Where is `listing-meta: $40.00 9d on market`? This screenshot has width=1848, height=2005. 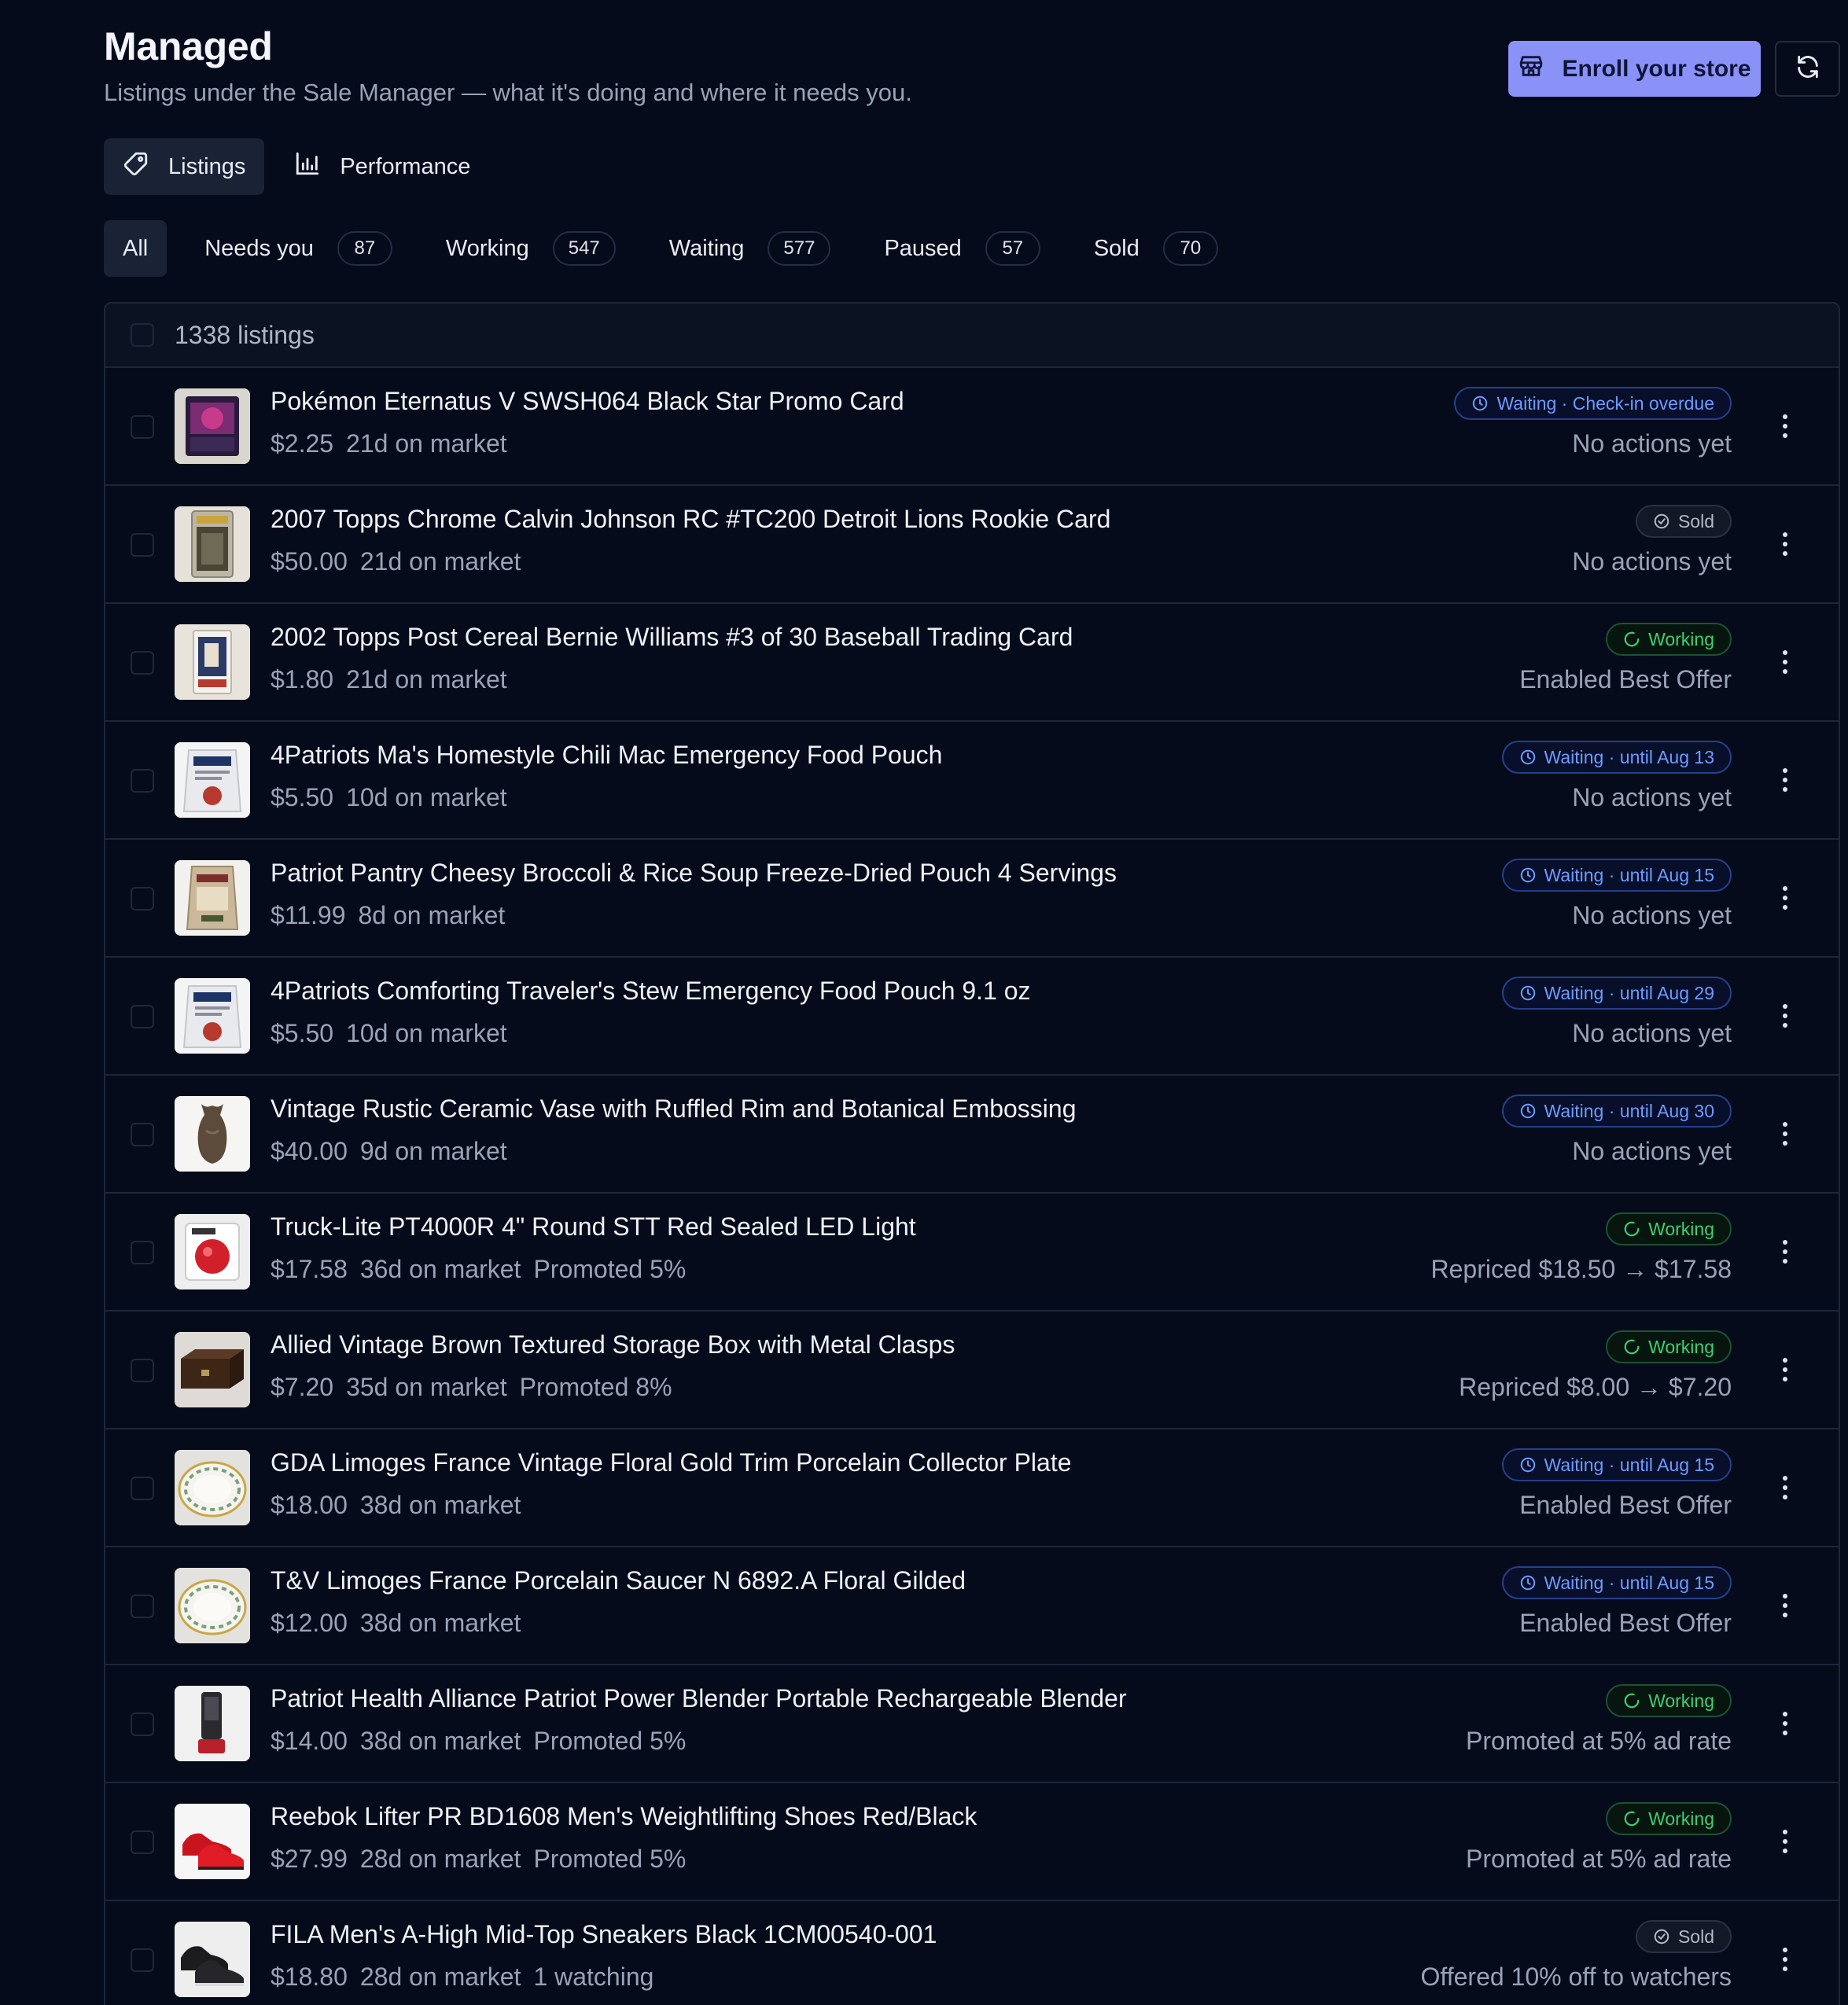
listing-meta: $40.00 9d on market is located at coordinates (389, 1151).